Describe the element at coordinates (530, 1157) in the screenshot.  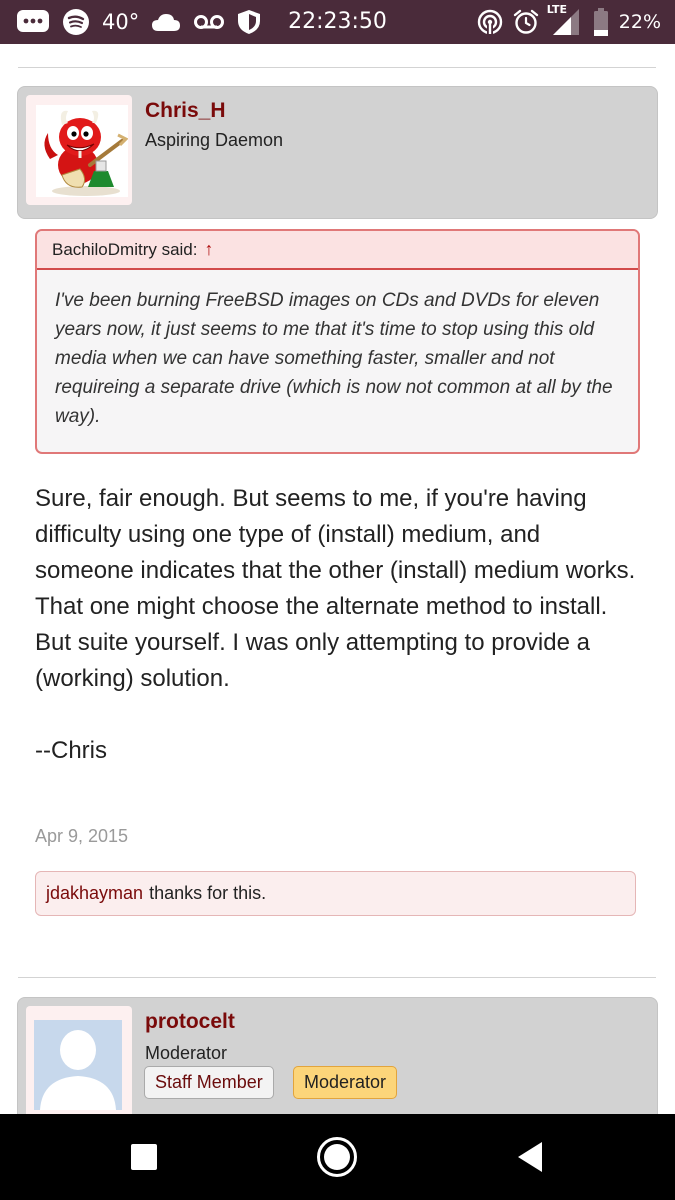
I see `back-triangle-icon` at that location.